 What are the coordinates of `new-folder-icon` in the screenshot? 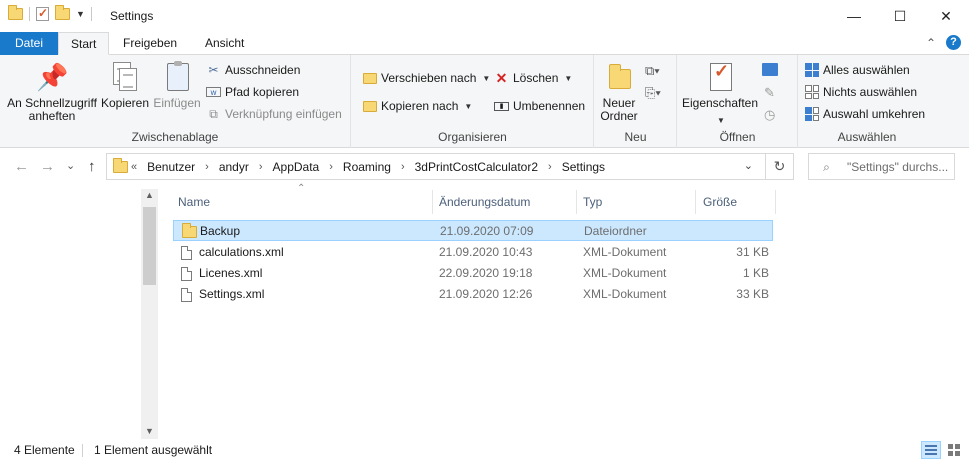 It's located at (62, 12).